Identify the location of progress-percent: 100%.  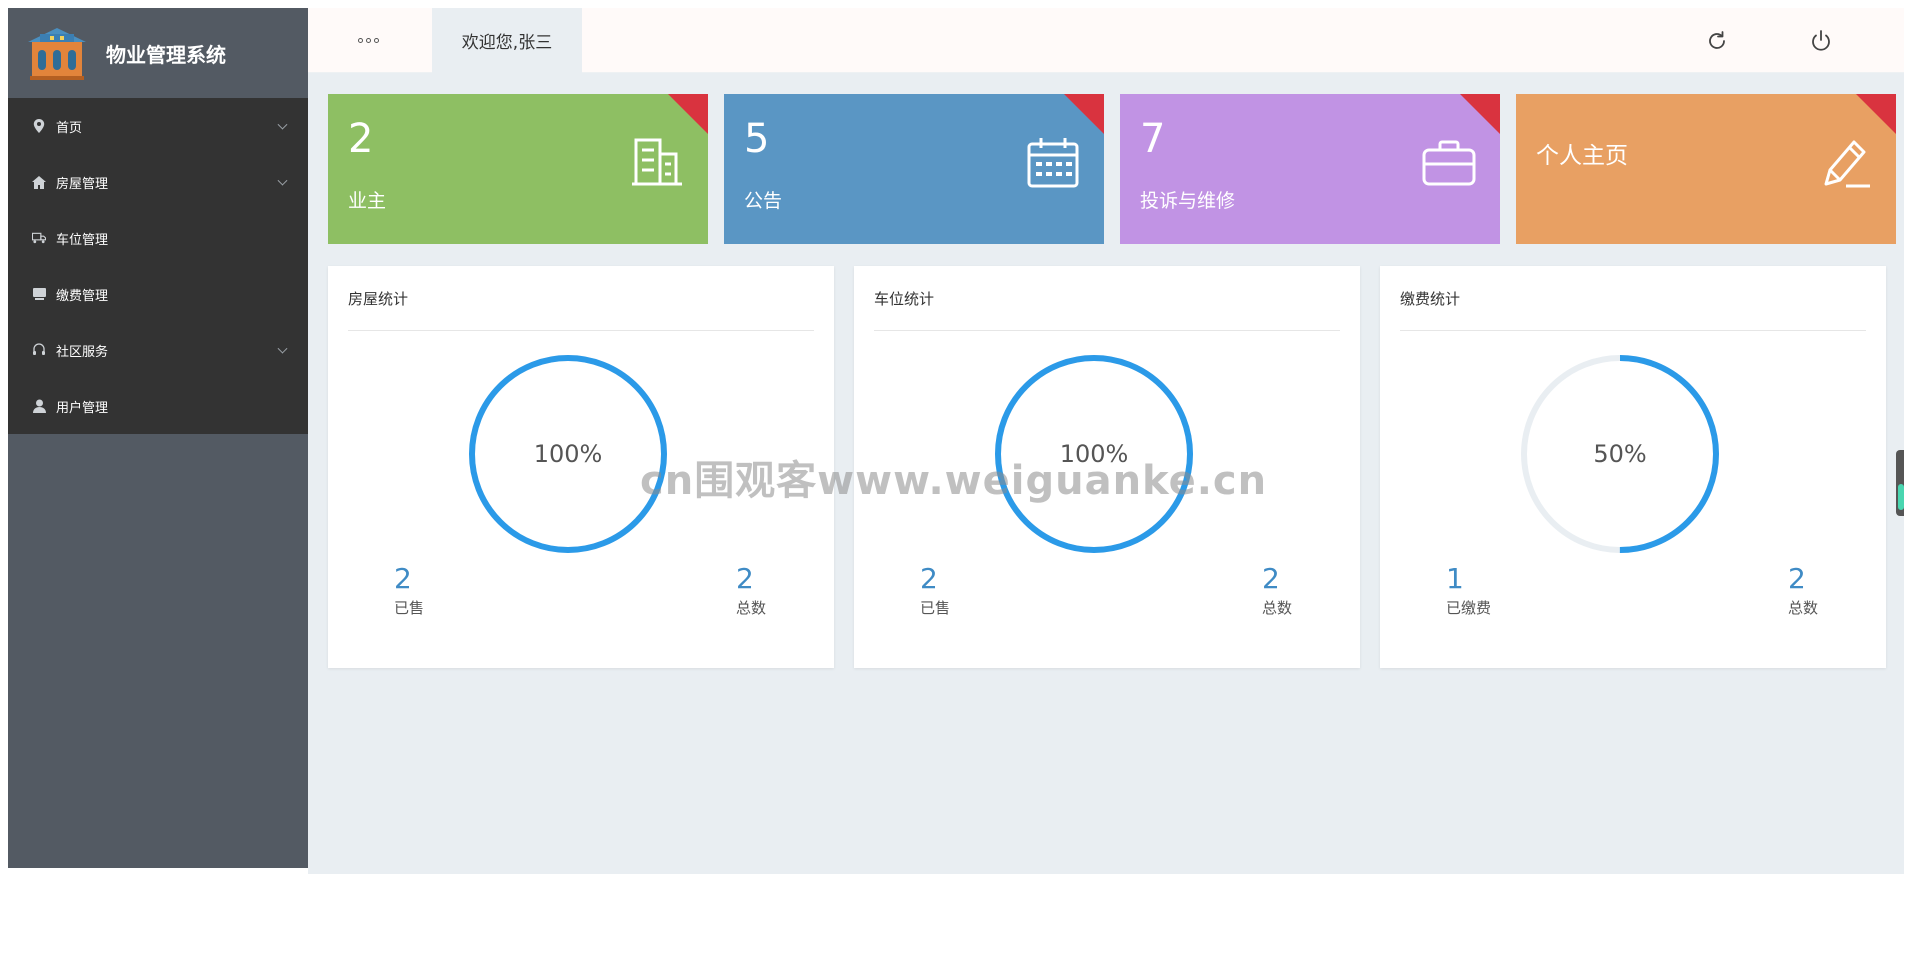
(568, 454).